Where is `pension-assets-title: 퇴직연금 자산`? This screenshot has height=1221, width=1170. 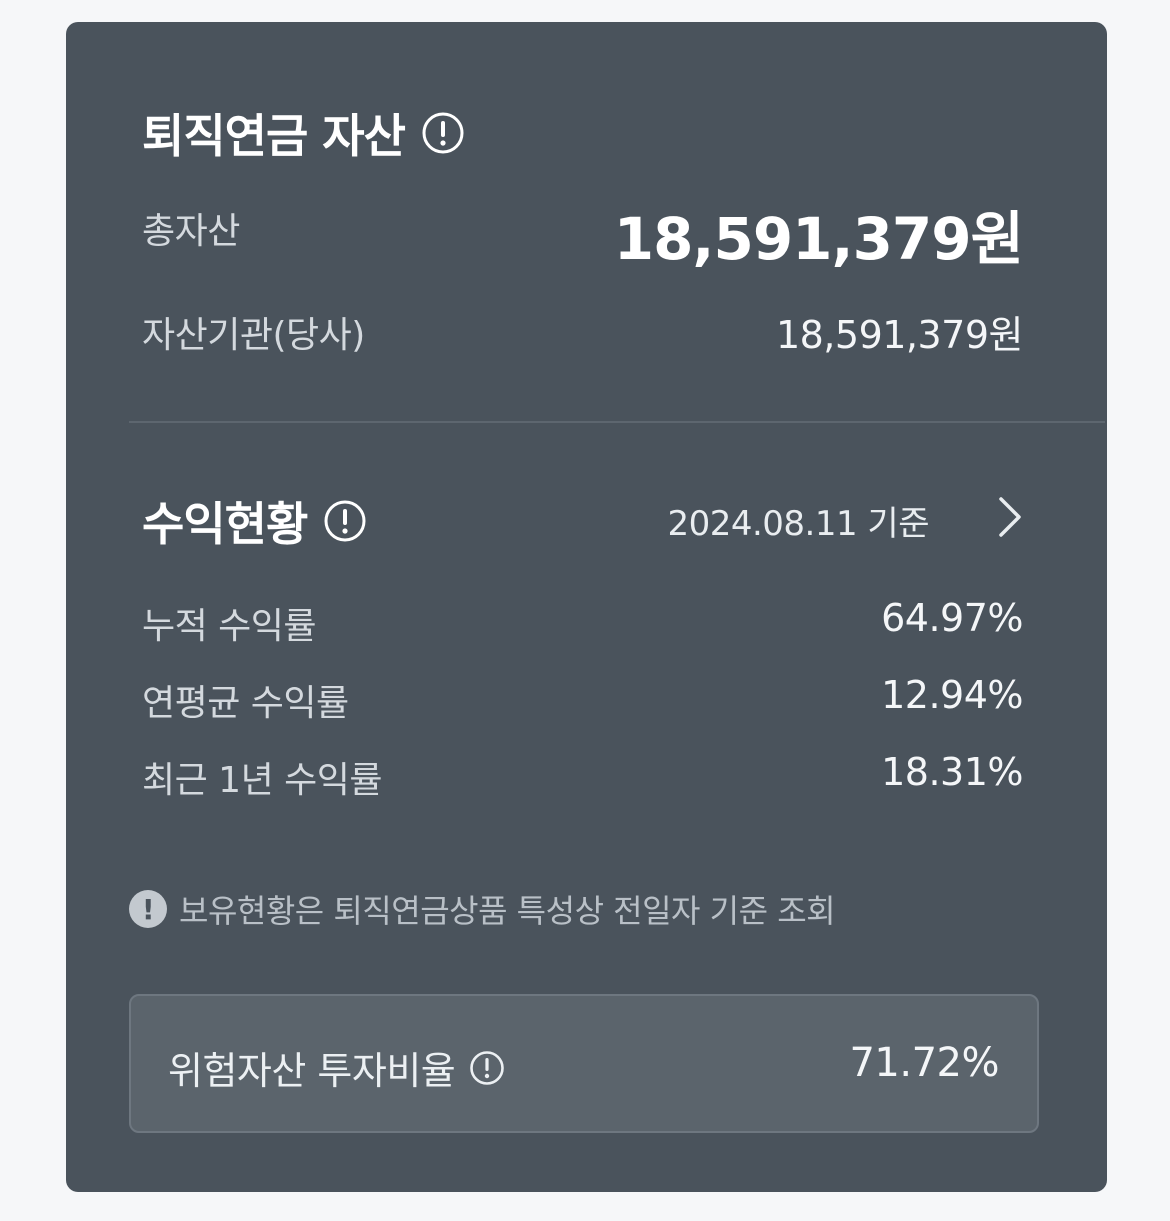 pension-assets-title: 퇴직연금 자산 is located at coordinates (303, 133).